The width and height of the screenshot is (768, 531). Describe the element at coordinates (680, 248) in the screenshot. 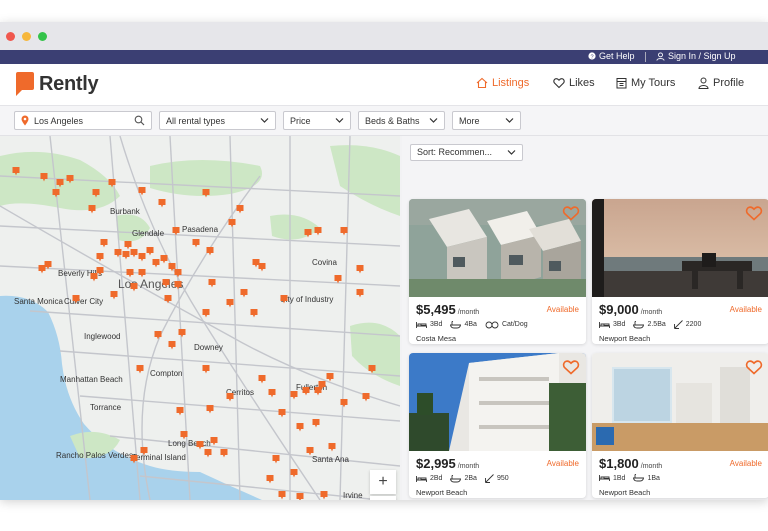

I see `listing-photo-patio` at that location.